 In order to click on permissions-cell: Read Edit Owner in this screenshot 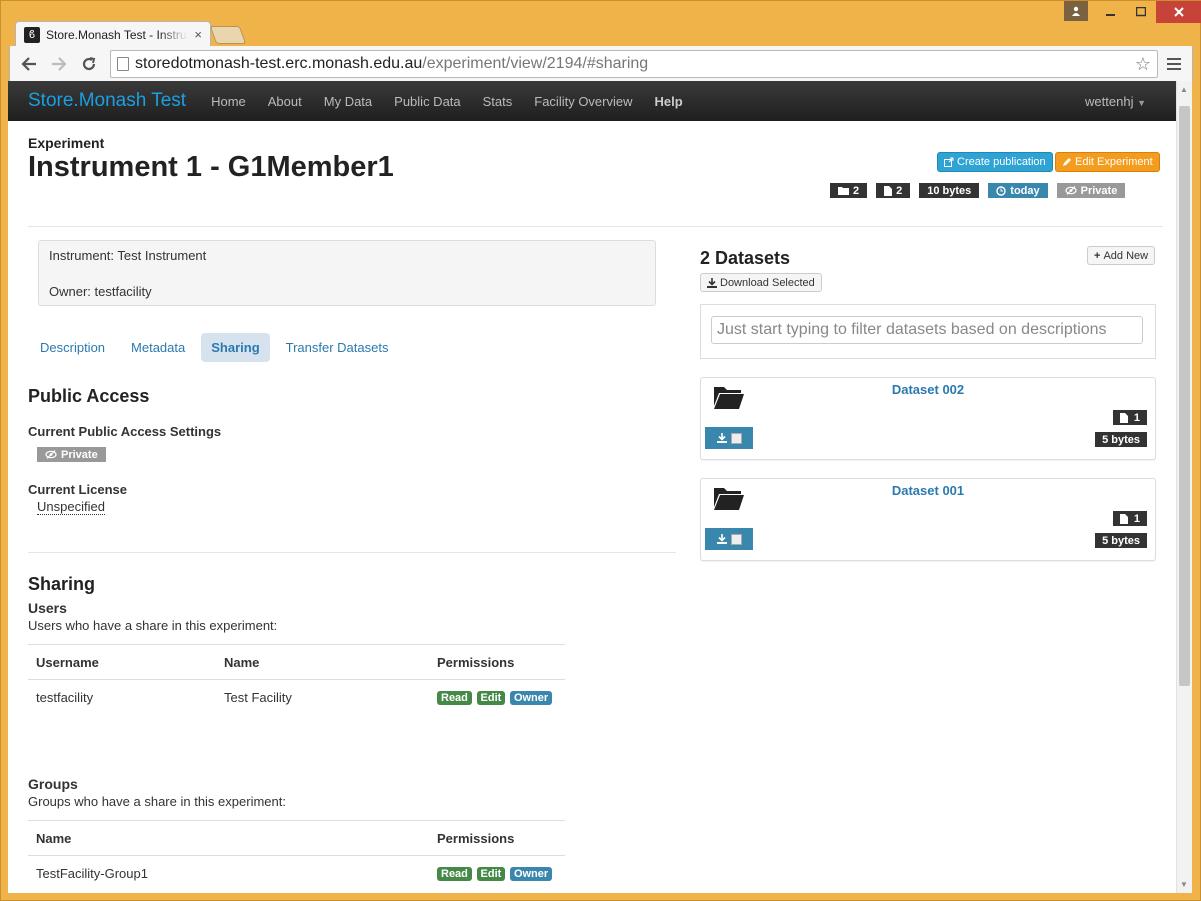, I will do `click(497, 697)`.